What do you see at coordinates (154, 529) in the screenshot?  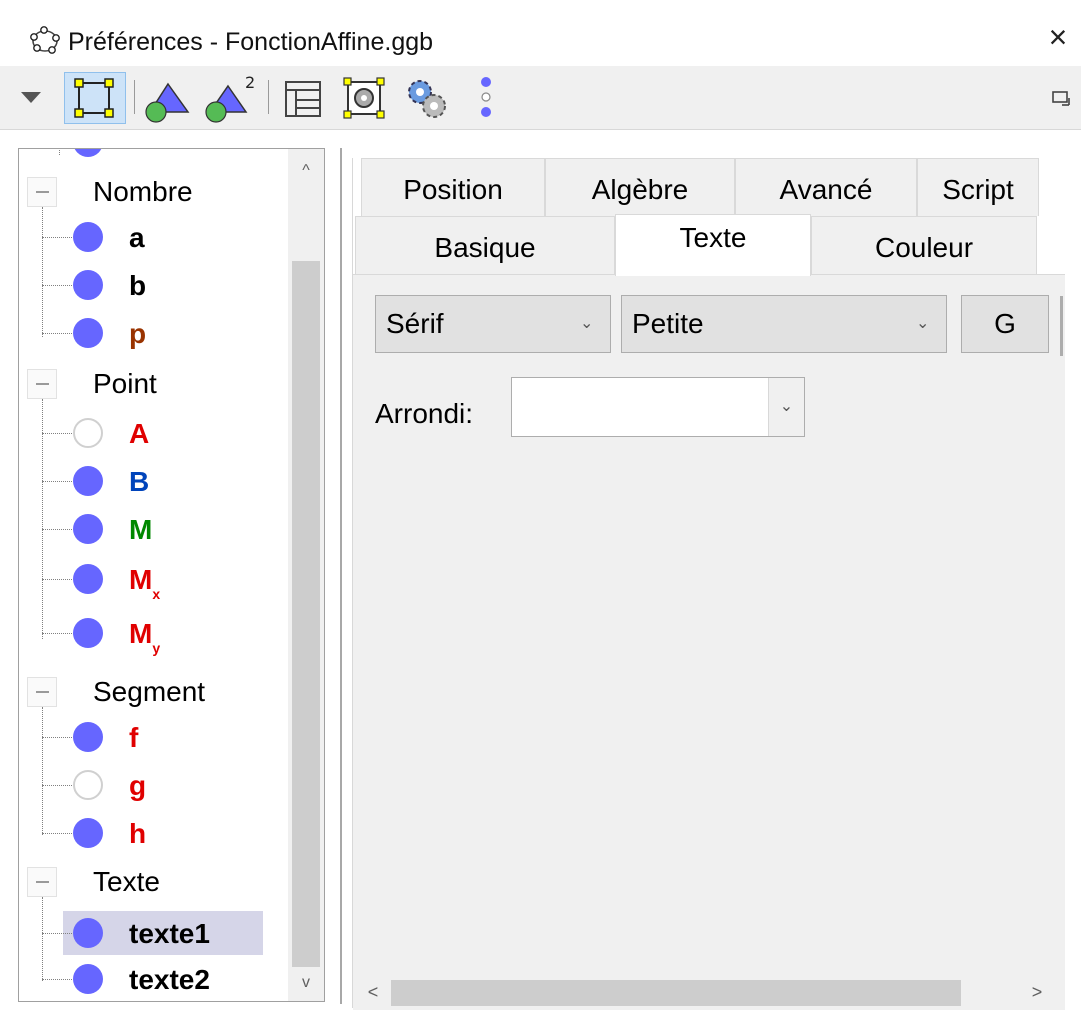 I see `tree-item-M: M` at bounding box center [154, 529].